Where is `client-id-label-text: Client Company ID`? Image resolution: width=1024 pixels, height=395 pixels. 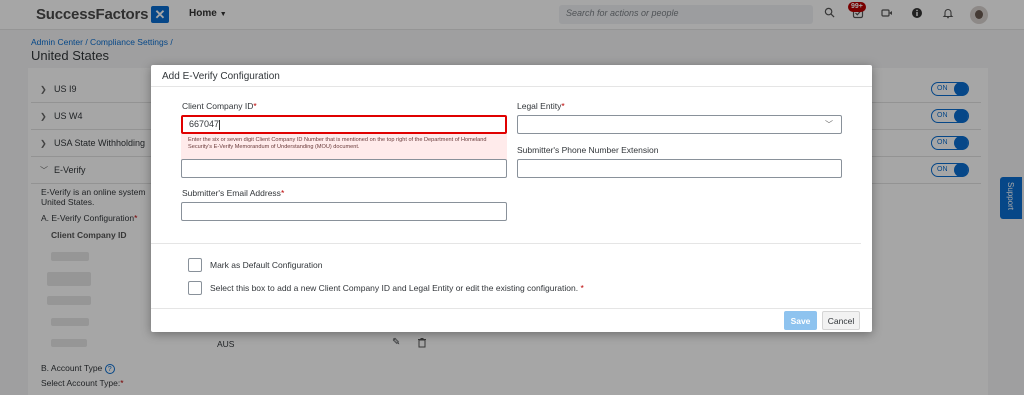 client-id-label-text: Client Company ID is located at coordinates (218, 106).